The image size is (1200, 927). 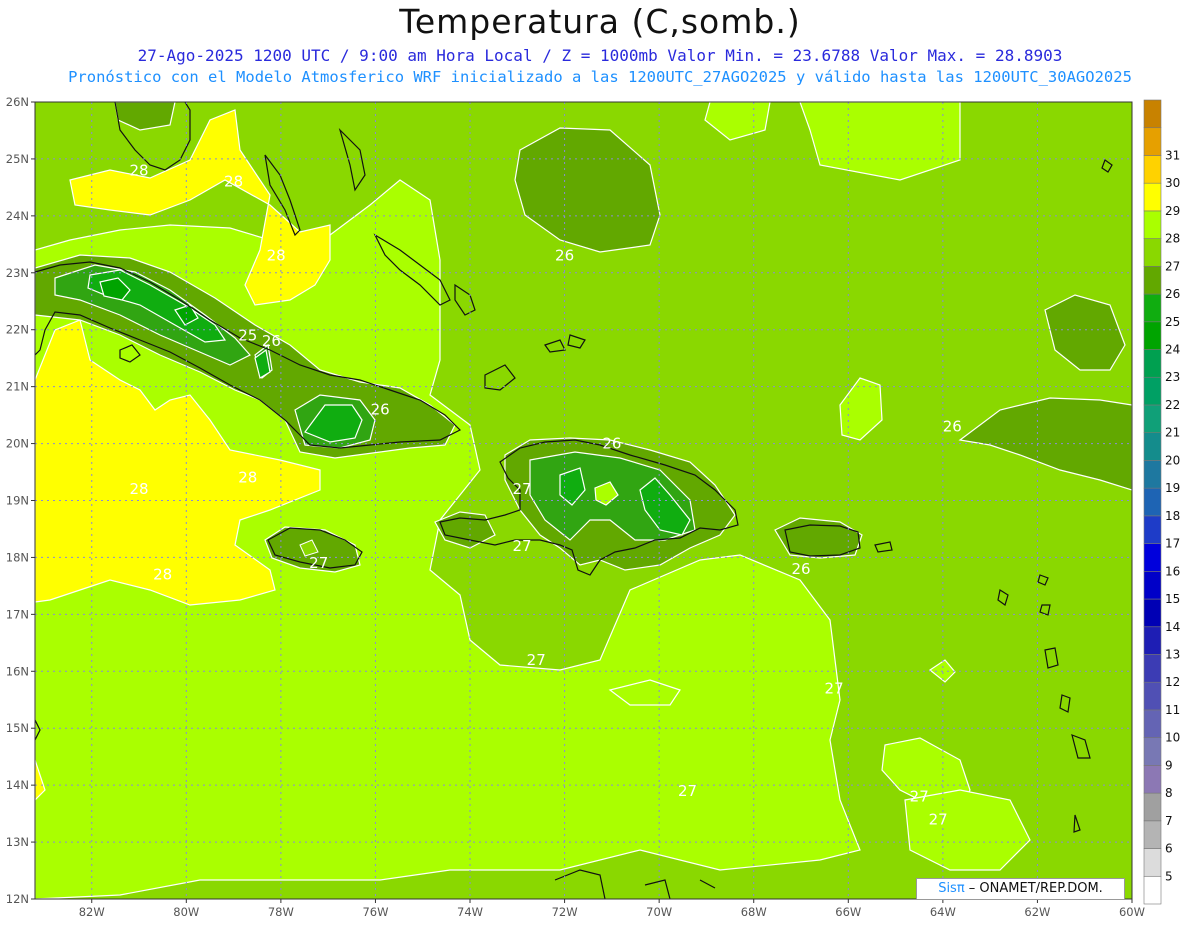 I want to click on colorbar-label: 8, so click(x=1169, y=793).